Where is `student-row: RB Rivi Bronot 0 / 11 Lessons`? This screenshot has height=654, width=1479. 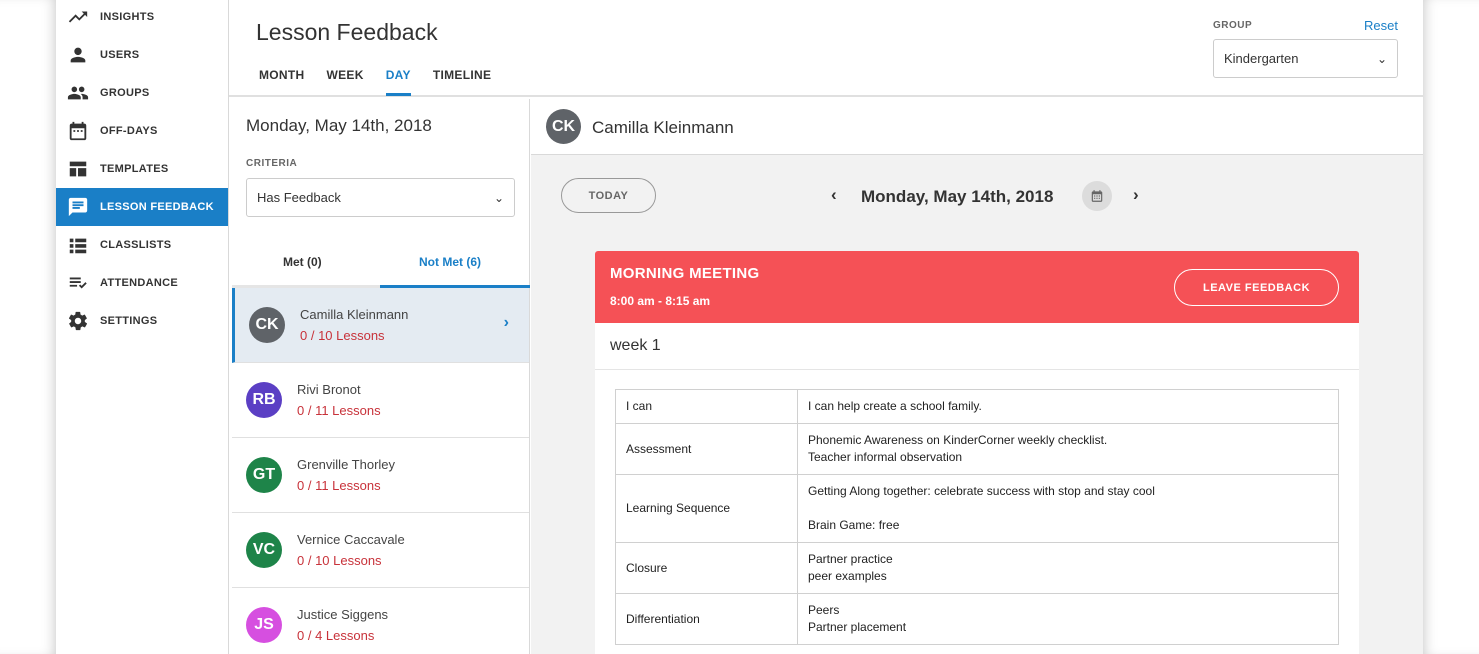 student-row: RB Rivi Bronot 0 / 11 Lessons is located at coordinates (380, 400).